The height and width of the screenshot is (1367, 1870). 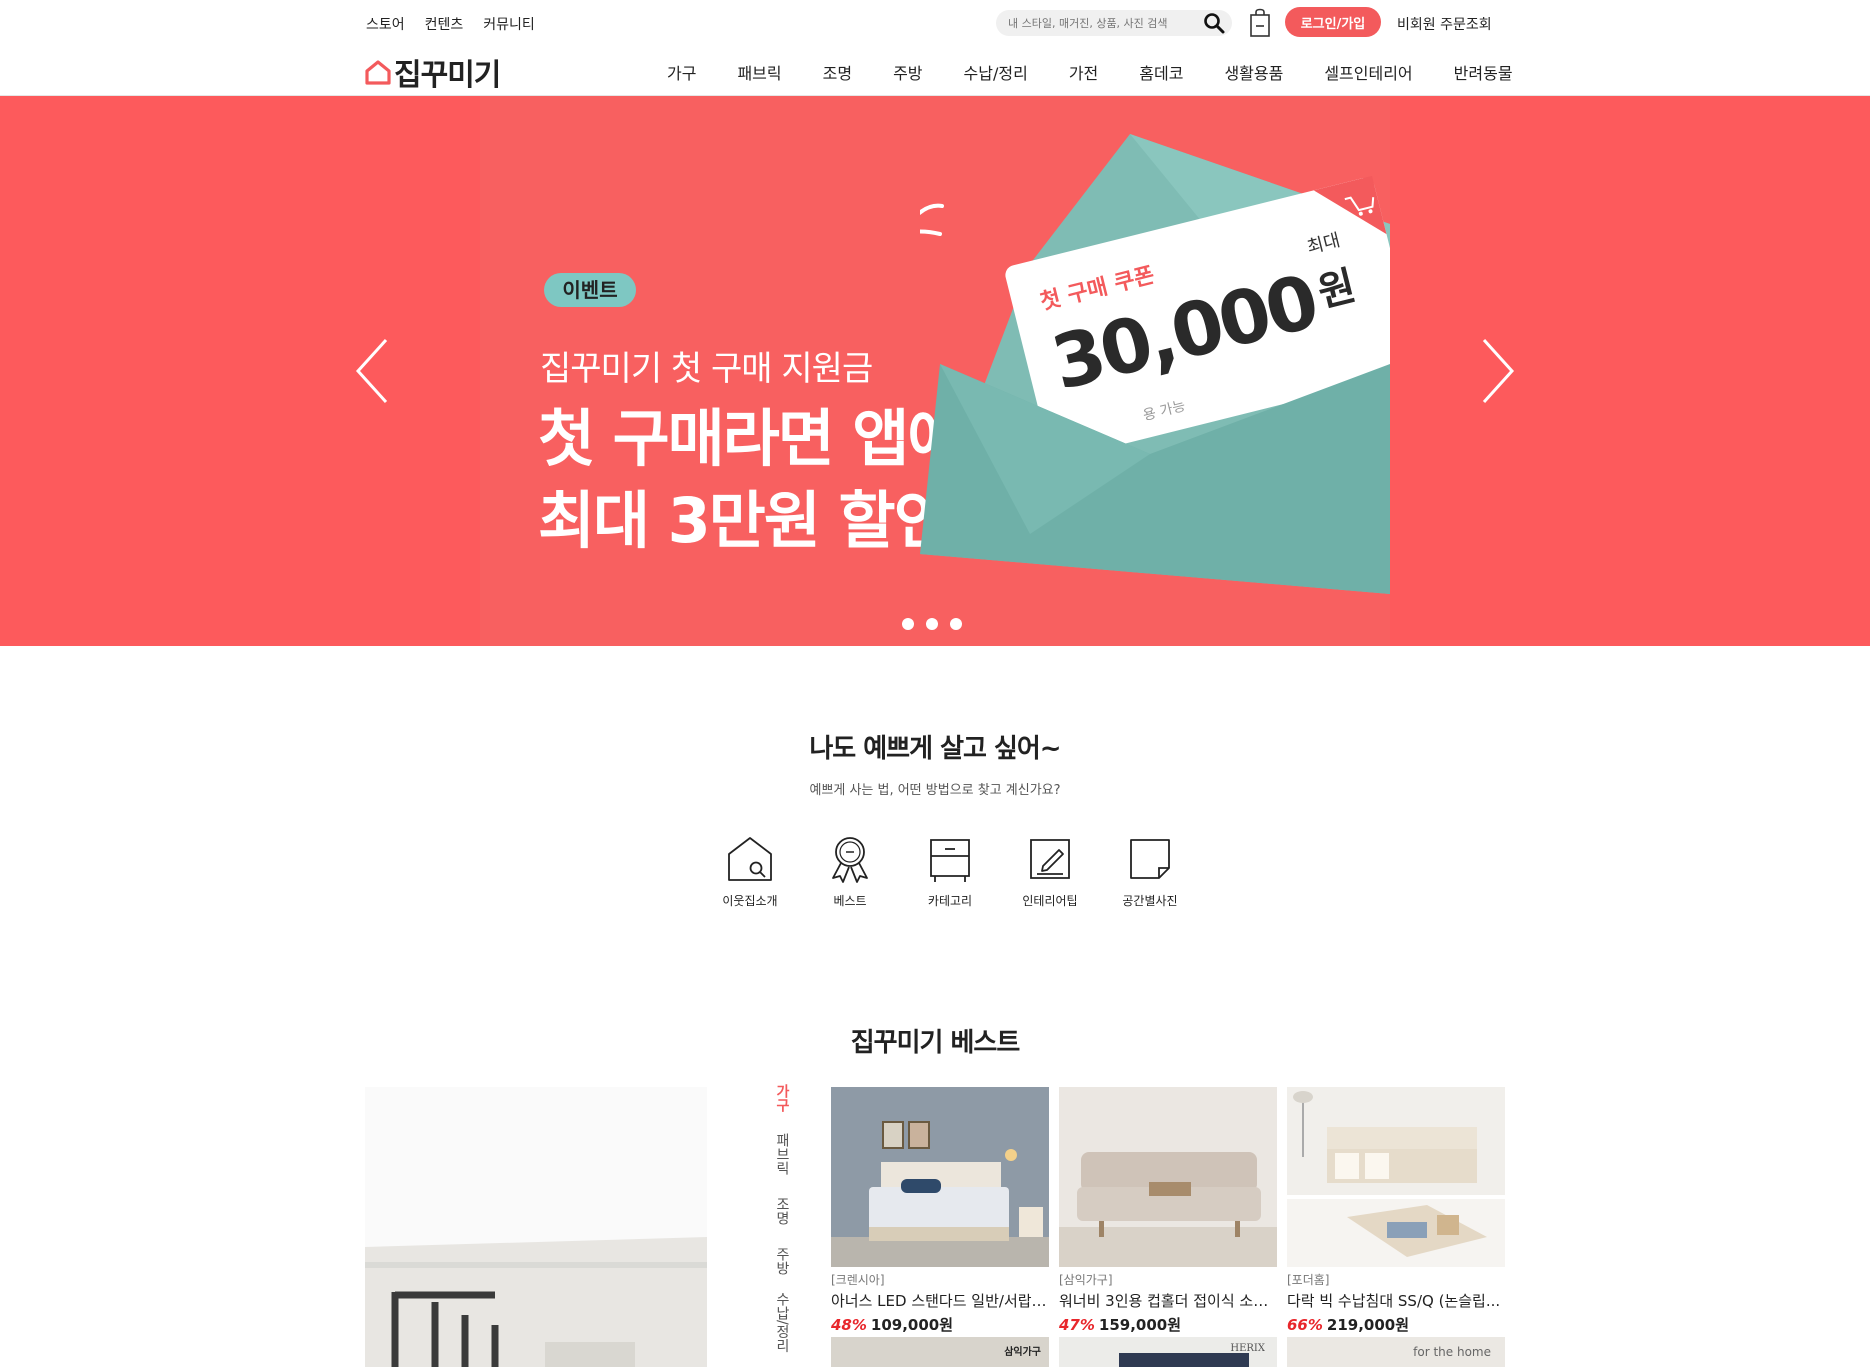 I want to click on site-logo: 집꾸미기, so click(x=432, y=72).